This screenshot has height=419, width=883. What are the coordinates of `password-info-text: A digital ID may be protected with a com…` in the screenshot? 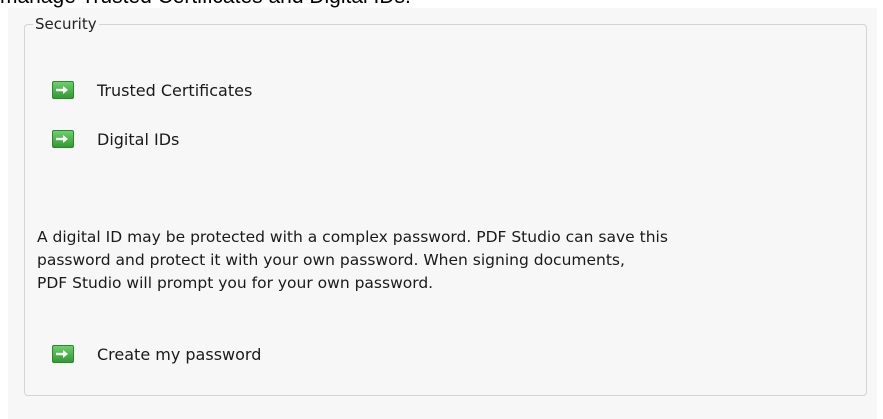 It's located at (437, 260).